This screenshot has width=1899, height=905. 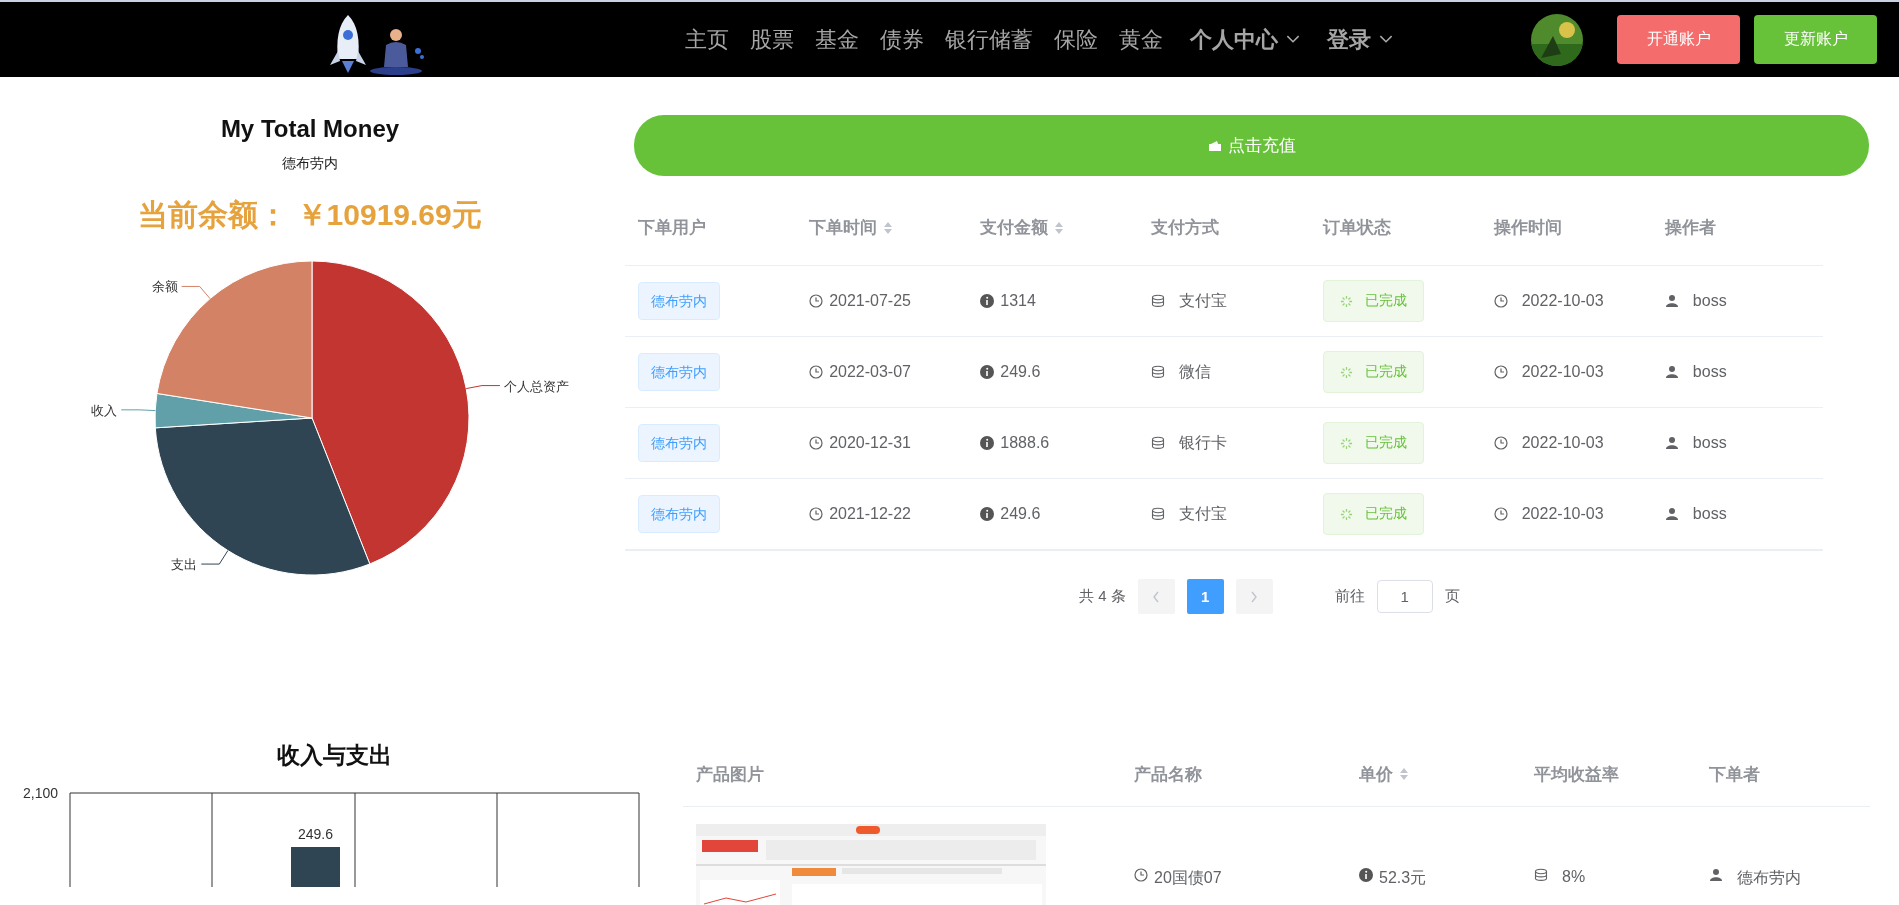 What do you see at coordinates (184, 565) in the screenshot?
I see `slice-label: 支出` at bounding box center [184, 565].